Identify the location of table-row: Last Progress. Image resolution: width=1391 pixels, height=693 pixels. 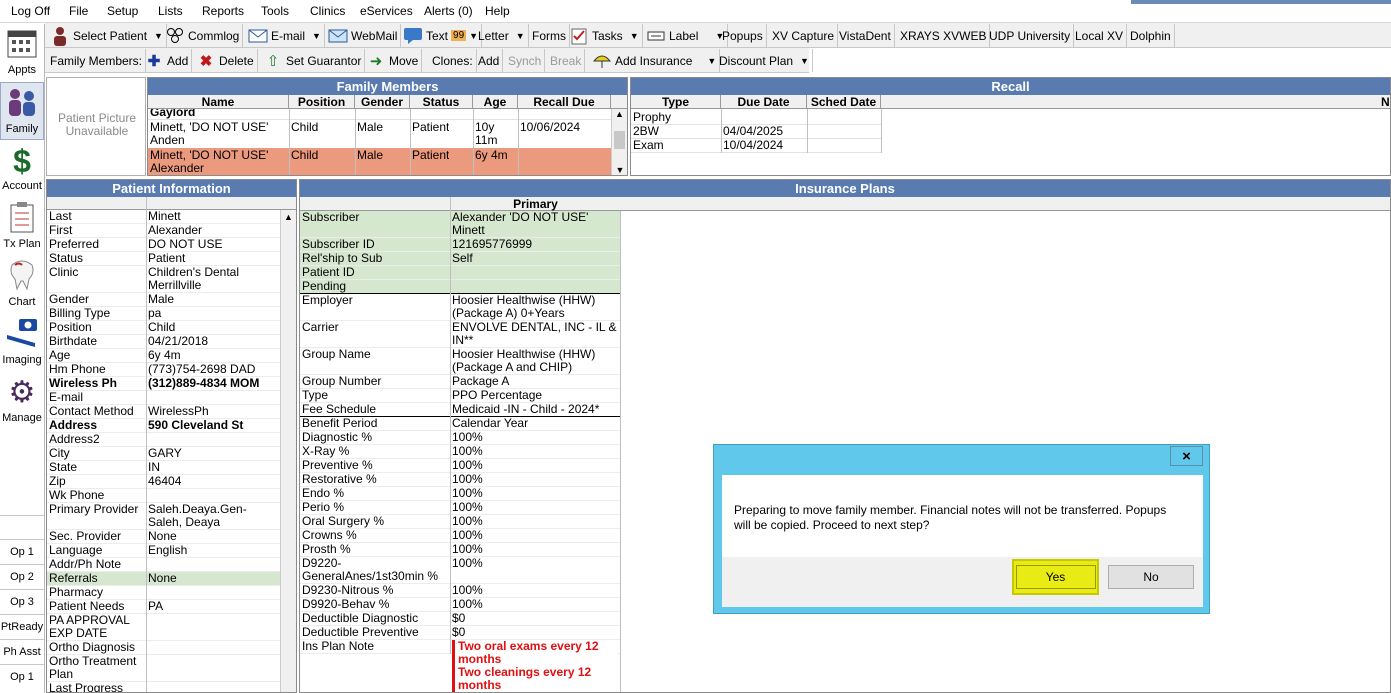
(163, 687).